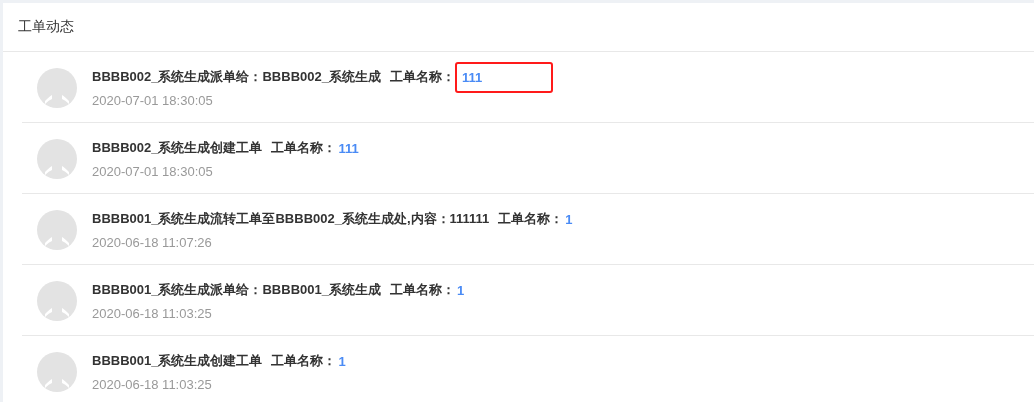 Image resolution: width=1034 pixels, height=402 pixels. I want to click on activity-text: BBBB001_系统生成派单给：BBBB001_系统生成, so click(236, 290).